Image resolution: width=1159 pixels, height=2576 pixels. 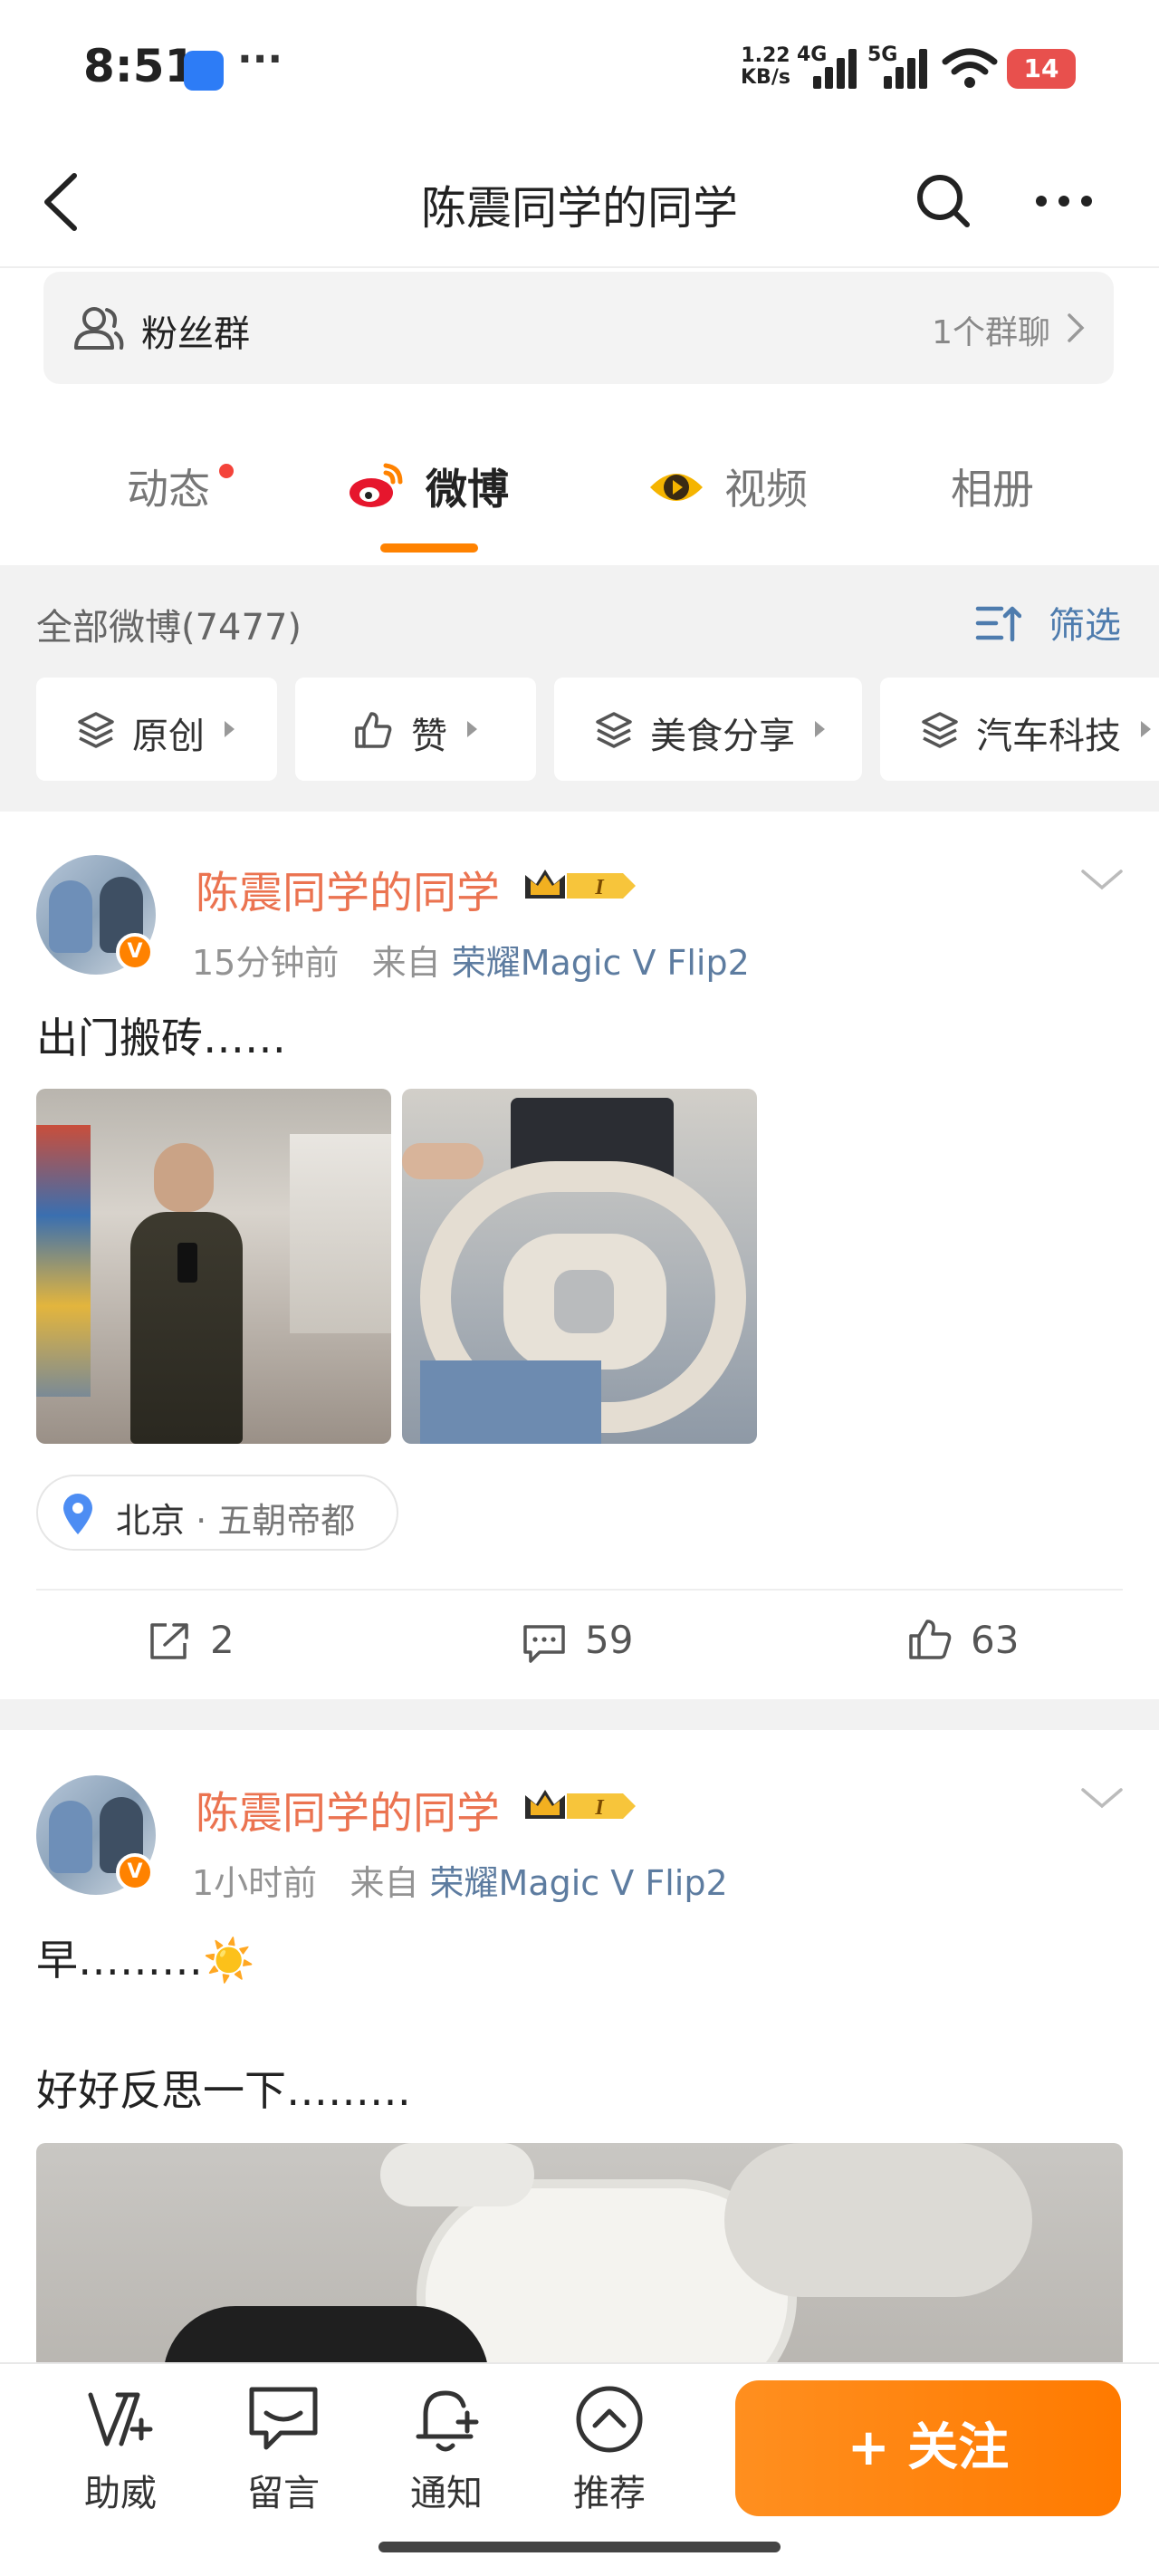 What do you see at coordinates (168, 486) in the screenshot?
I see `tab-dynamics: 动态` at bounding box center [168, 486].